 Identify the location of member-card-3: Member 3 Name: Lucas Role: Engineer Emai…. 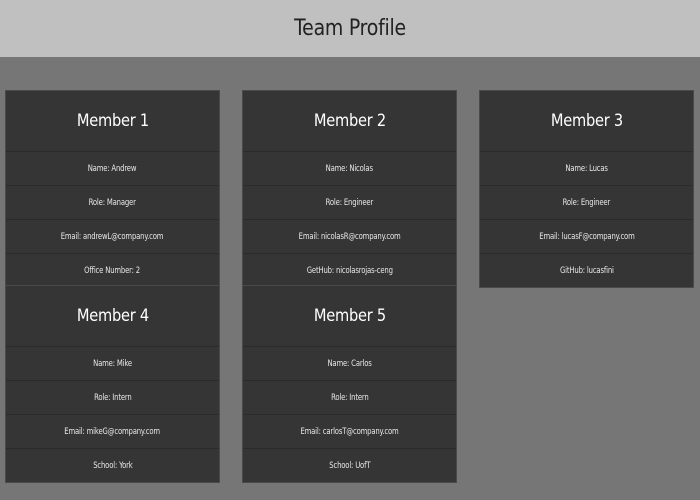
(586, 189).